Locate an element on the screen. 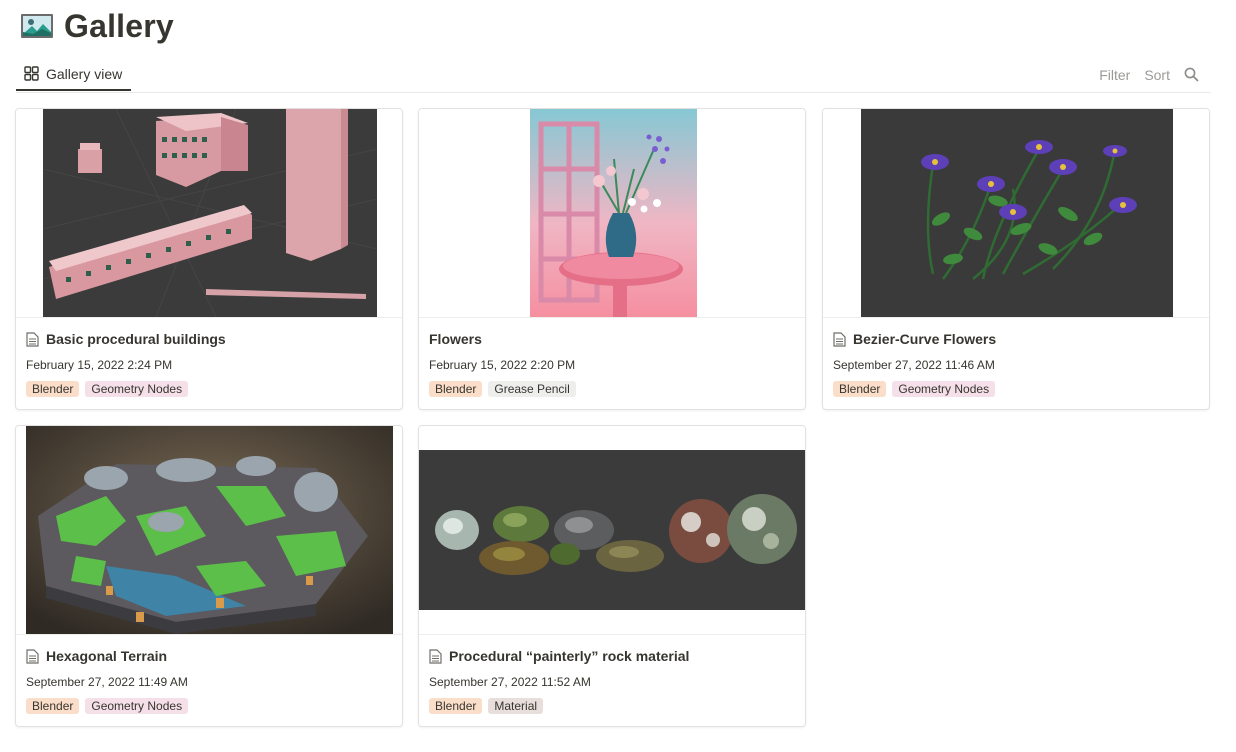 This screenshot has height=752, width=1236. card-title: Flowers is located at coordinates (455, 339).